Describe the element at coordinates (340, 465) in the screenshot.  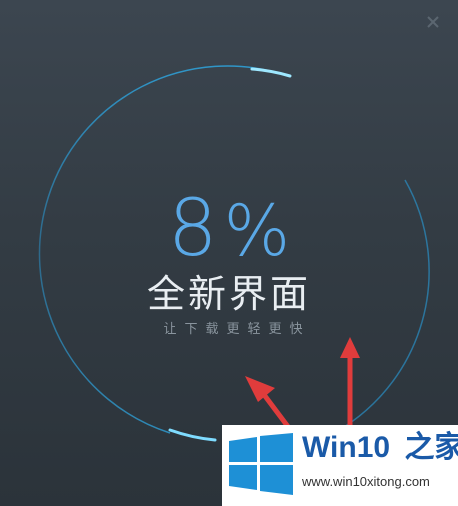
I see `watermark: Win10 之家 www.win10xitong.com` at that location.